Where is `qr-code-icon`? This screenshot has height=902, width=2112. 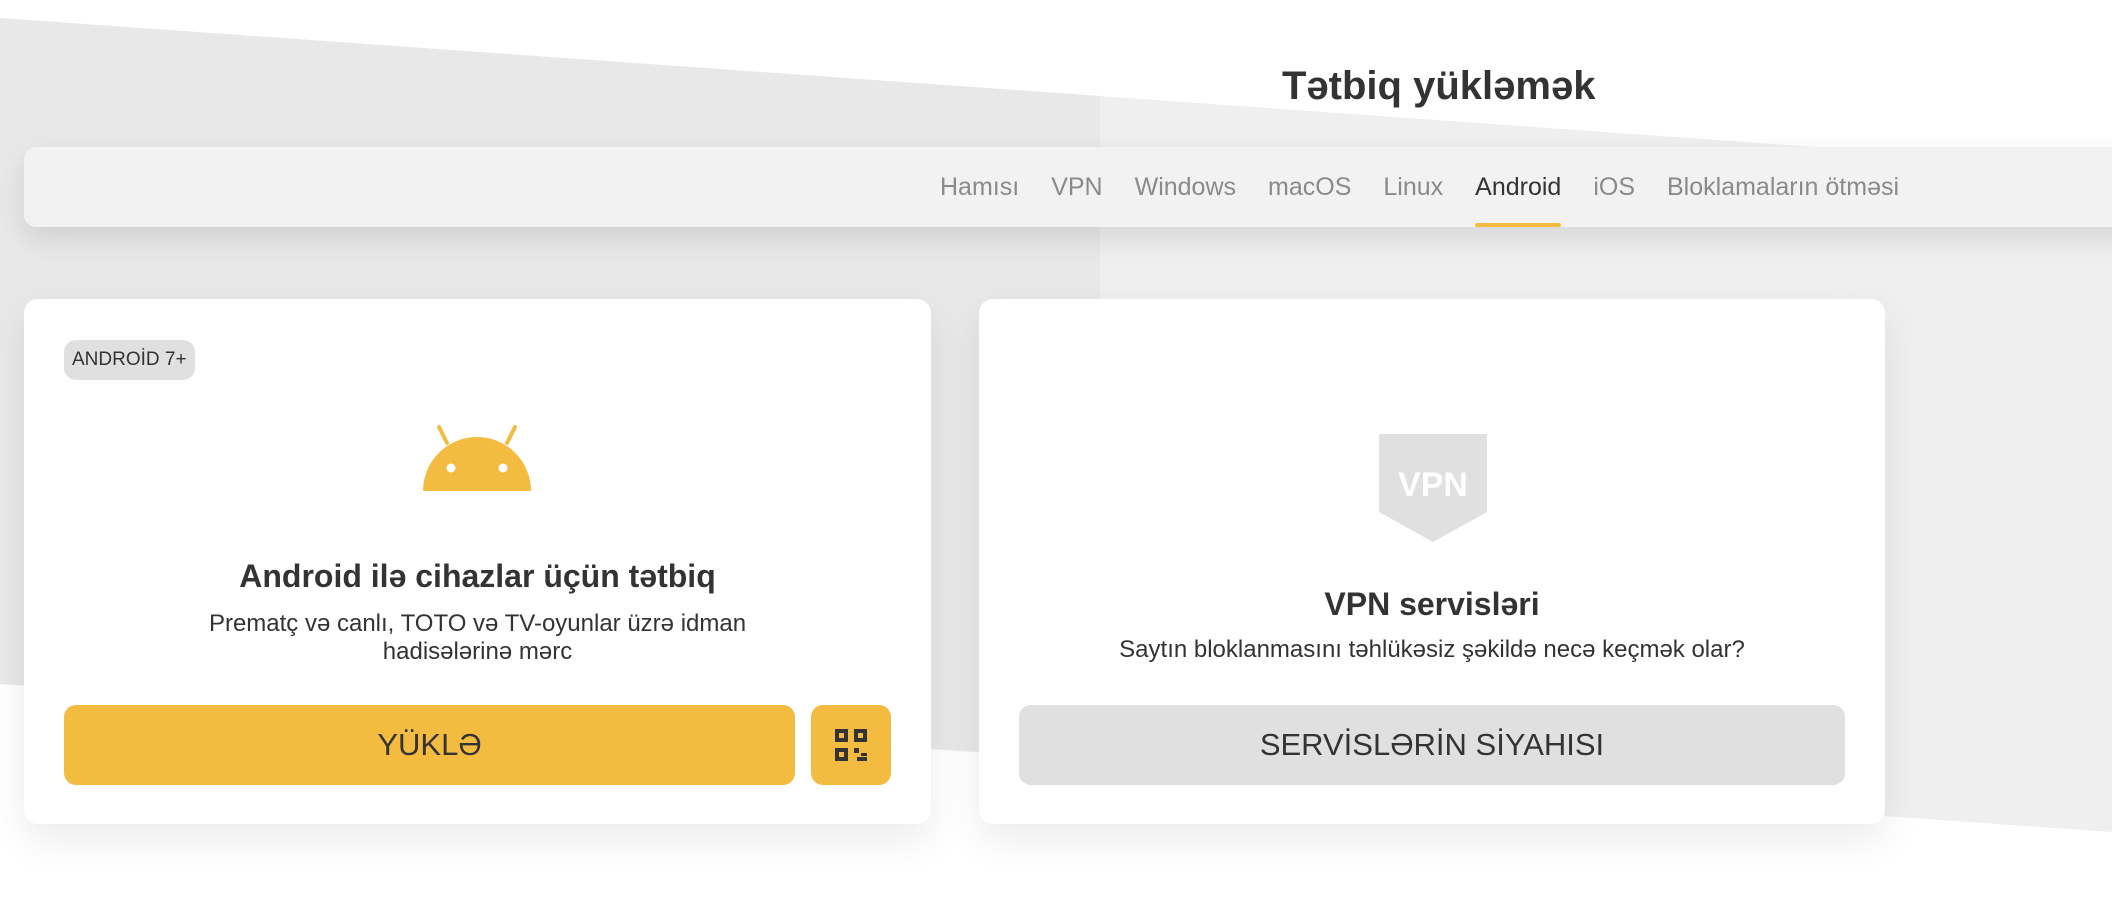
qr-code-icon is located at coordinates (851, 745).